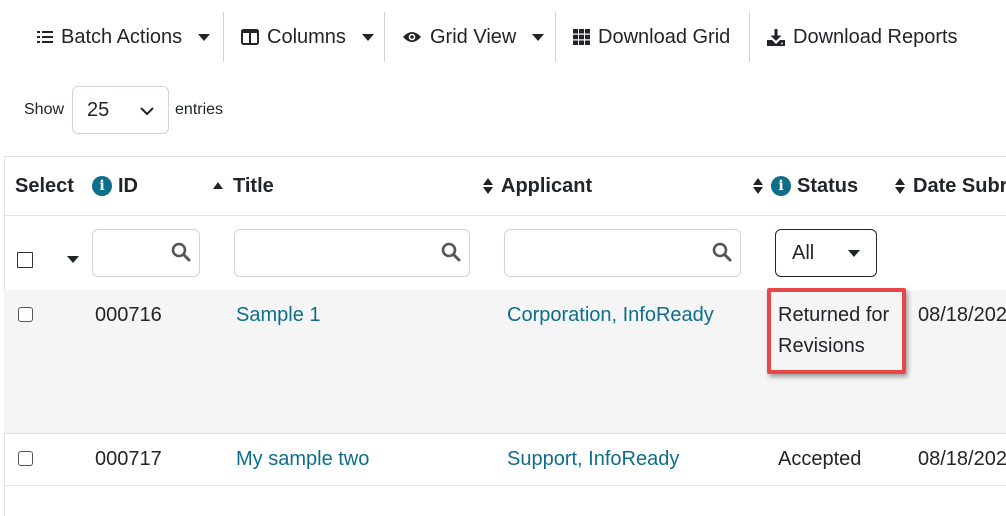 Image resolution: width=1006 pixels, height=516 pixels. I want to click on select-menu-chevron-icon, so click(73, 259).